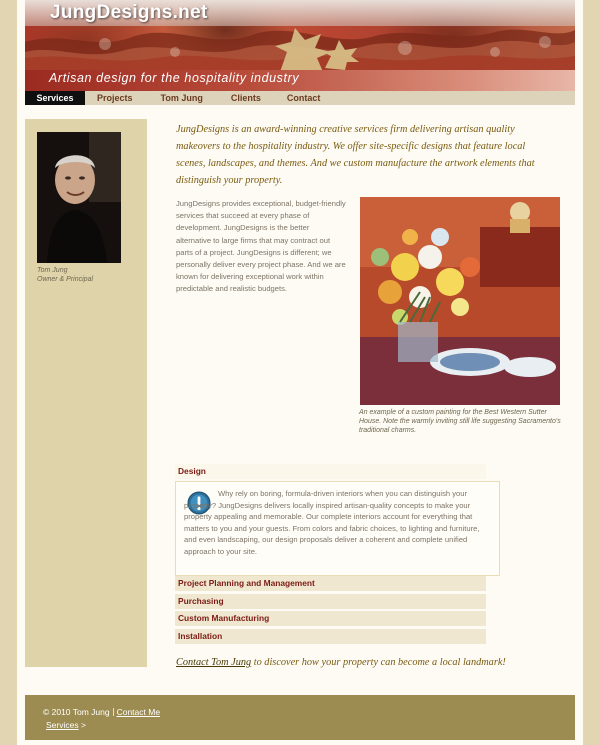  What do you see at coordinates (330, 618) in the screenshot?
I see `accordion-custom-manufacturing: Custom Manufacturing` at bounding box center [330, 618].